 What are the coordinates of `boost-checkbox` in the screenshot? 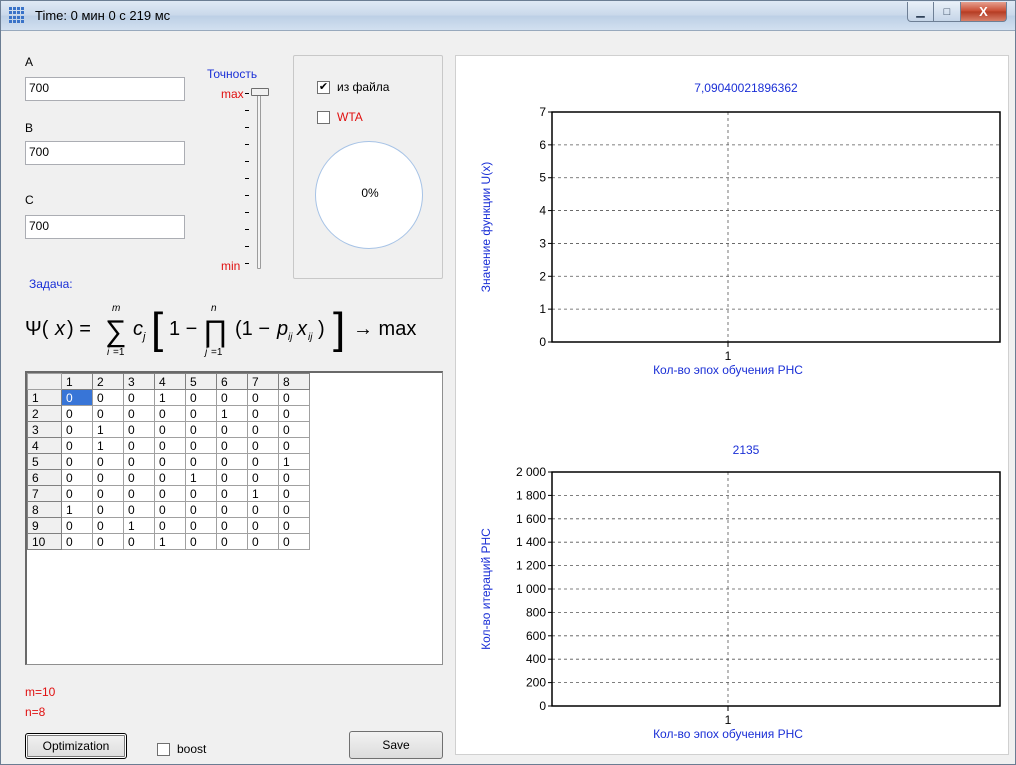 It's located at (163, 749).